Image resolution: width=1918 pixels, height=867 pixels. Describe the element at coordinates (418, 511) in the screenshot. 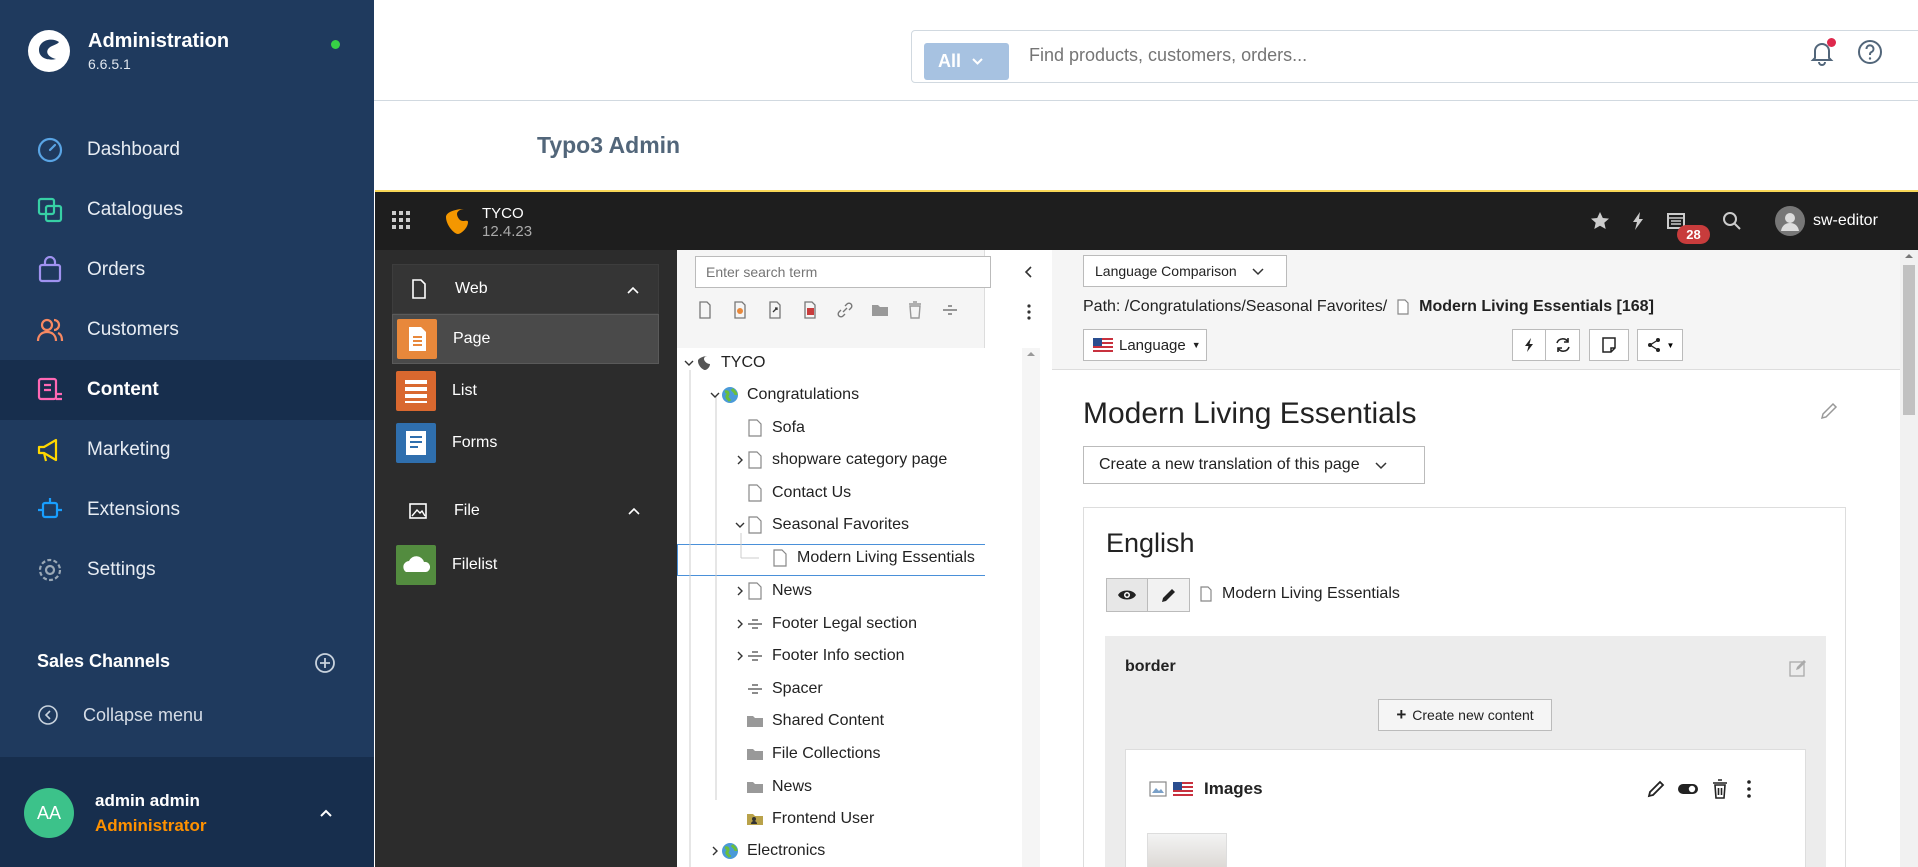

I see `image-icon` at that location.